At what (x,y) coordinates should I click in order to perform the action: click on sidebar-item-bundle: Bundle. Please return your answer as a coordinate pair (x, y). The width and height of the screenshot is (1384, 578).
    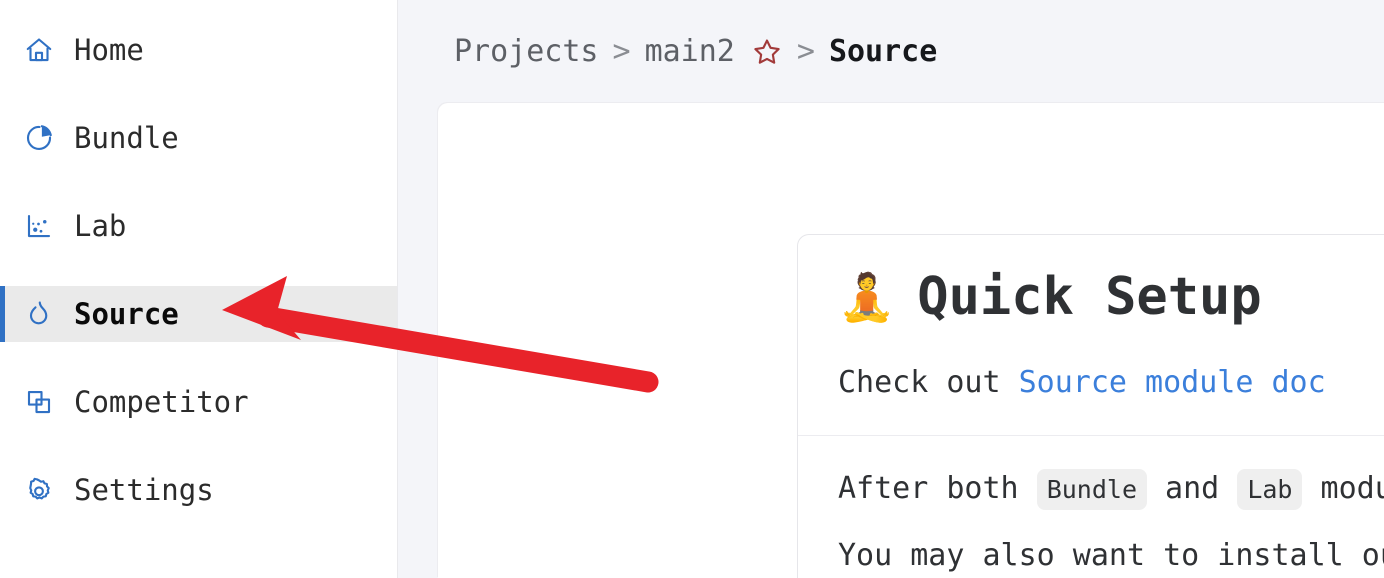
    Looking at the image, I should click on (198, 138).